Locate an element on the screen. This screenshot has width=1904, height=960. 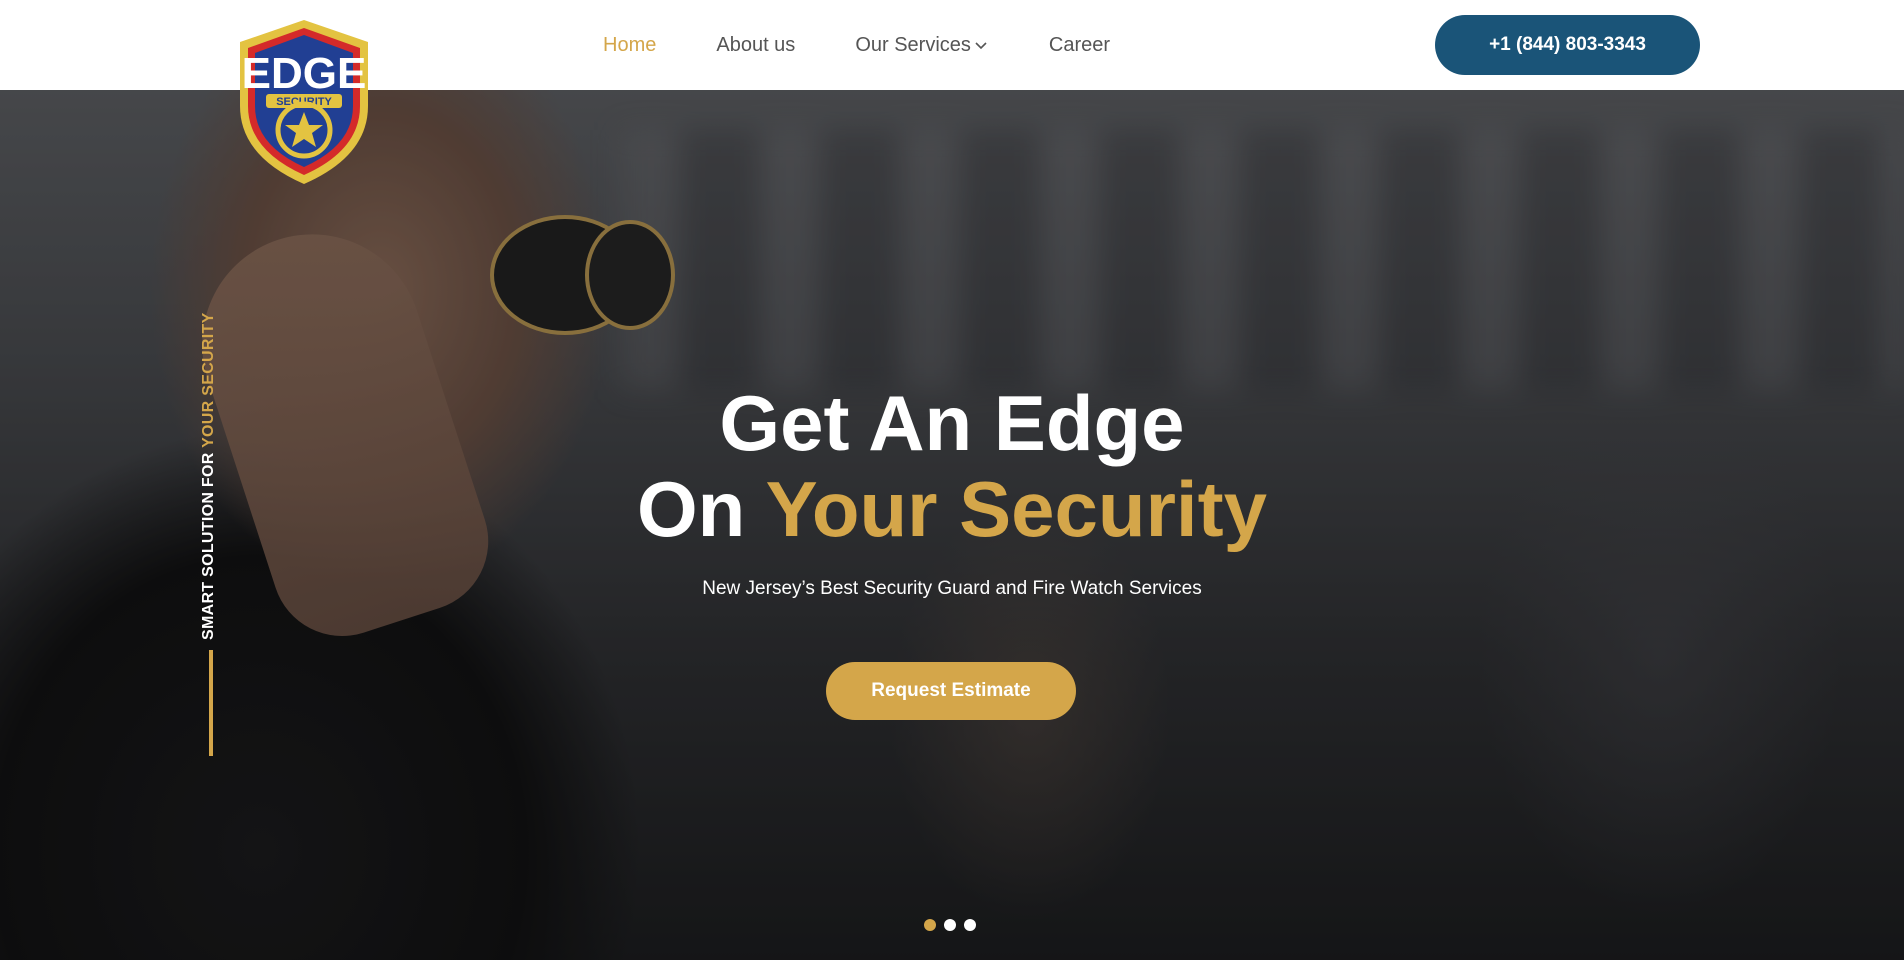
headline-line-2: On Your Security is located at coordinates (952, 509).